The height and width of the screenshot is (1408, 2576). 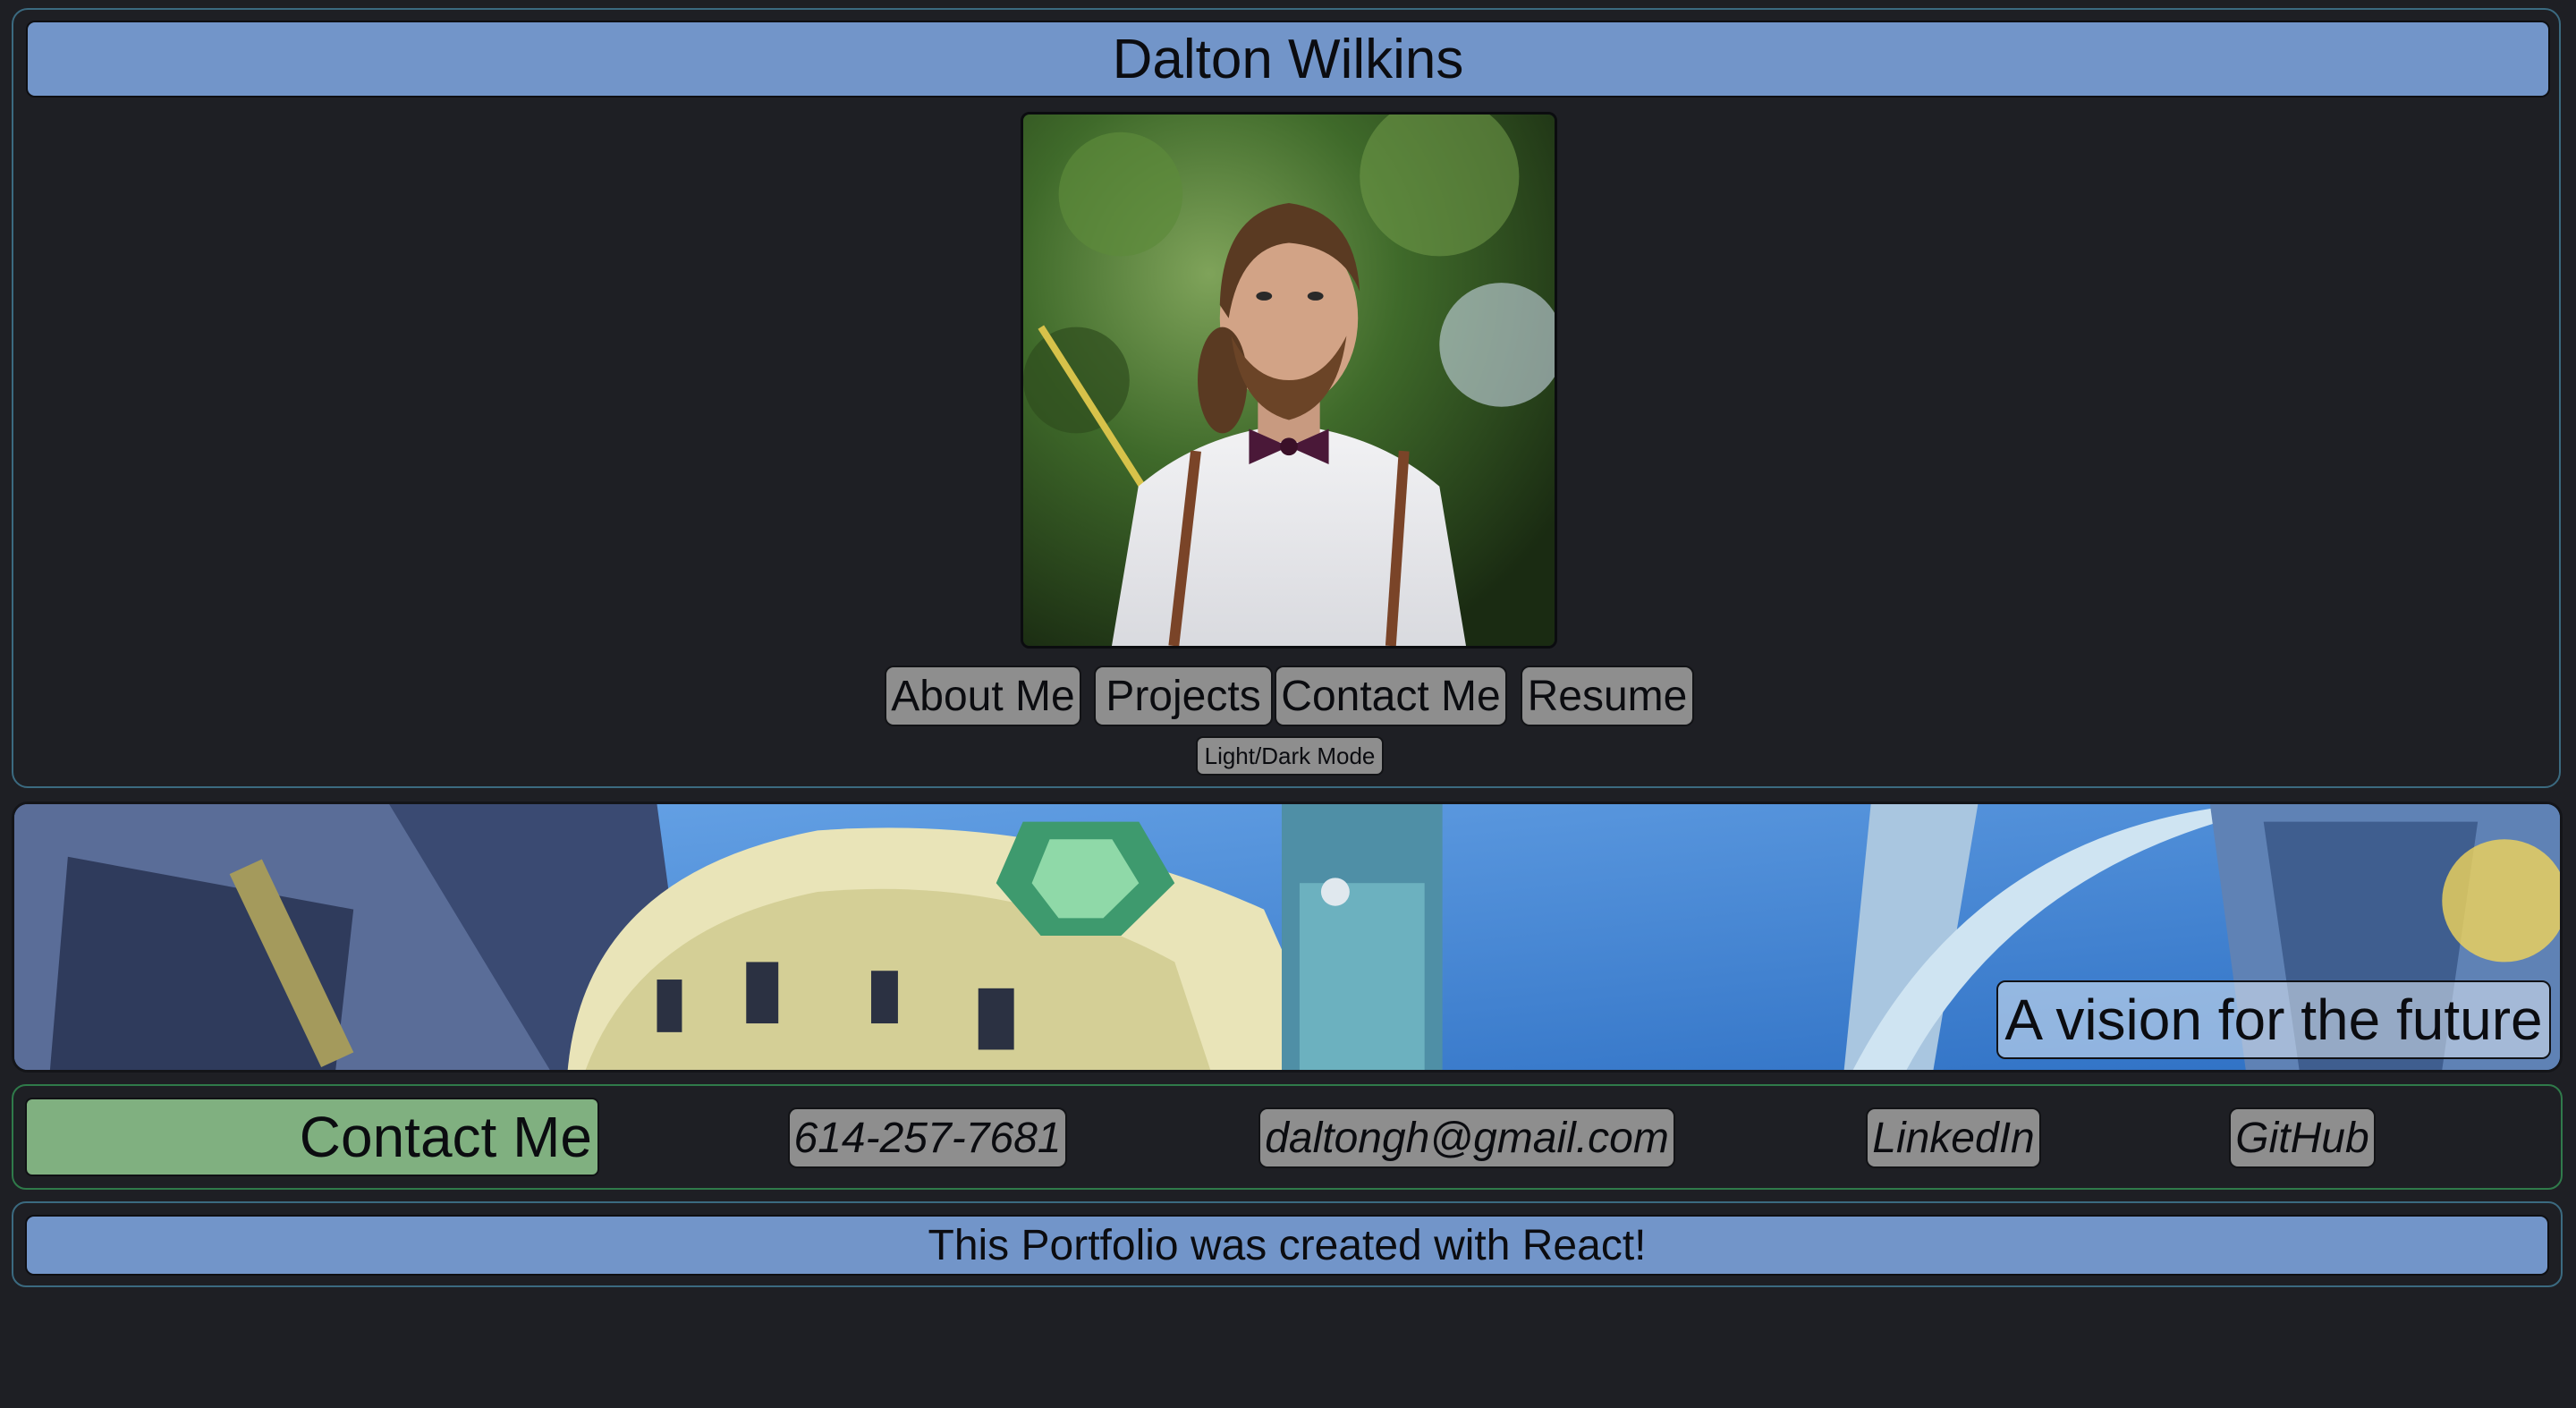 I want to click on email-link: daltongh@gmail.com, so click(x=1466, y=1137).